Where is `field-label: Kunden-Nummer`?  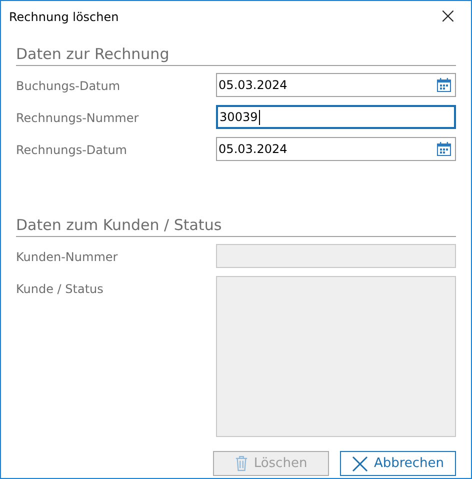 field-label: Kunden-Nummer is located at coordinates (67, 257).